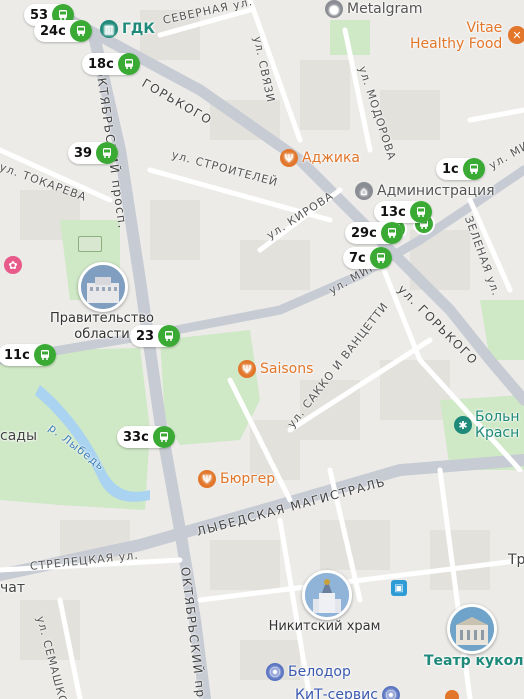 The width and height of the screenshot is (524, 699). What do you see at coordinates (484, 28) in the screenshot?
I see `poi-label-line1: Vitae` at bounding box center [484, 28].